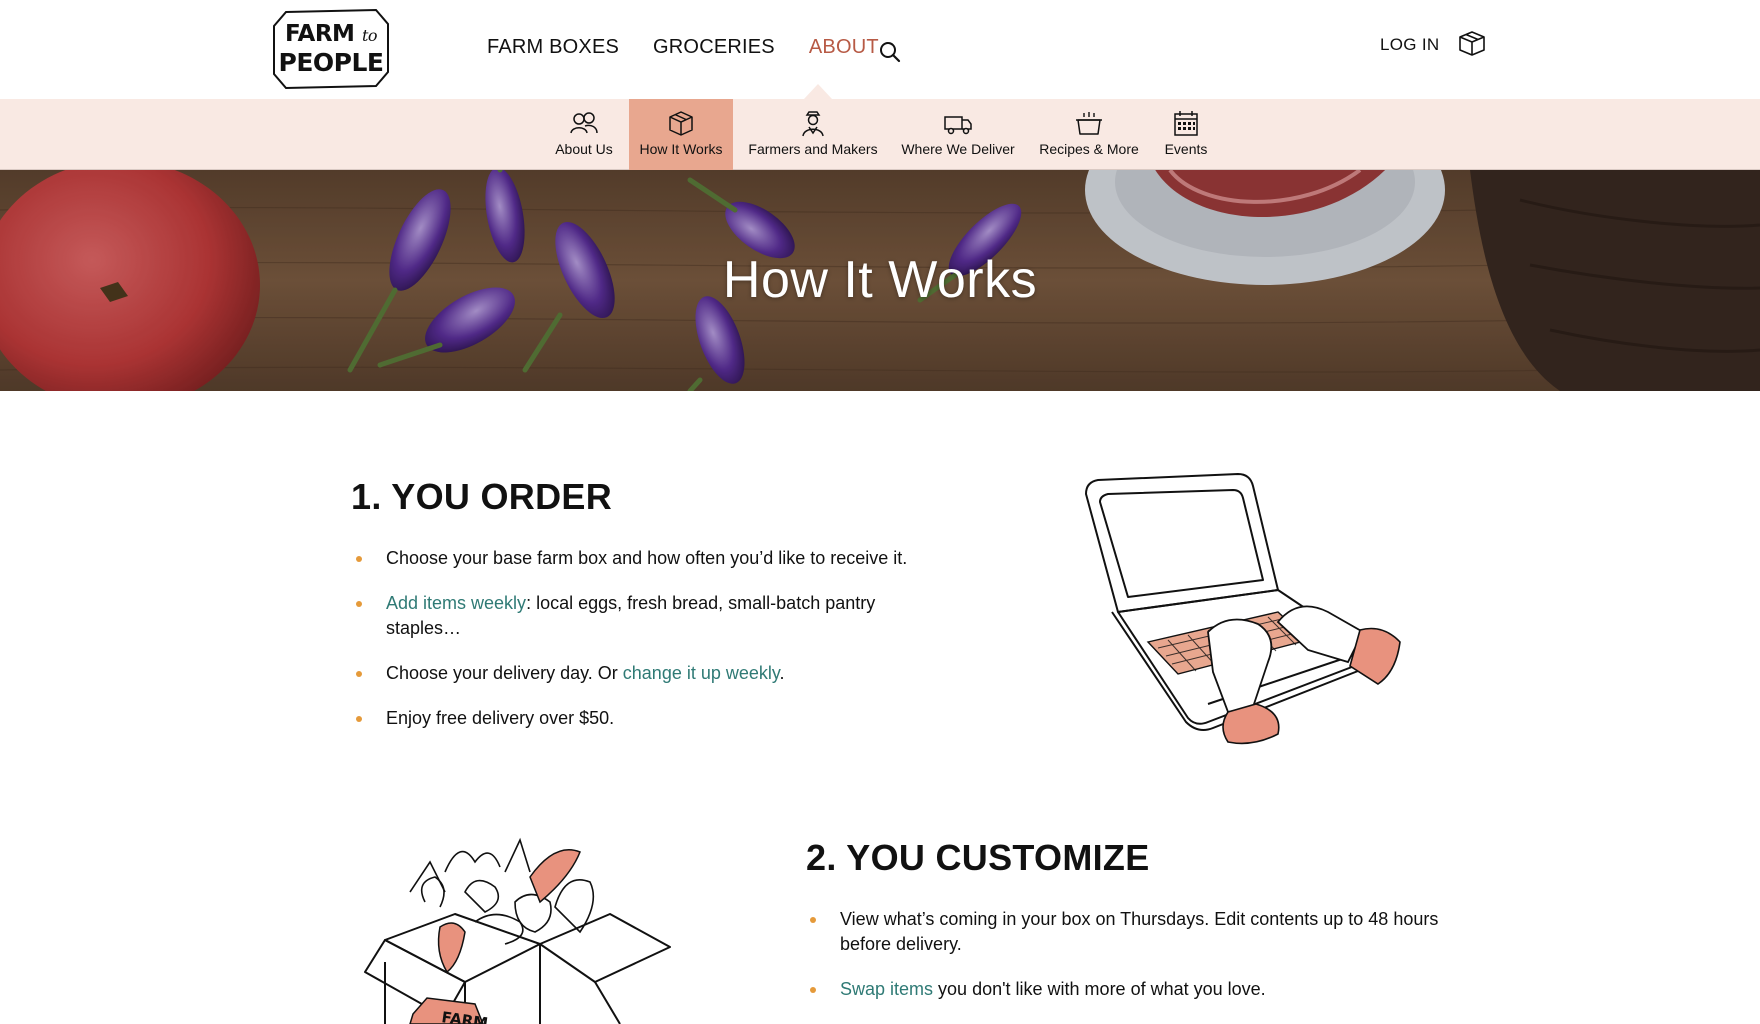 The image size is (1760, 1024). What do you see at coordinates (958, 125) in the screenshot?
I see `truck-icon` at bounding box center [958, 125].